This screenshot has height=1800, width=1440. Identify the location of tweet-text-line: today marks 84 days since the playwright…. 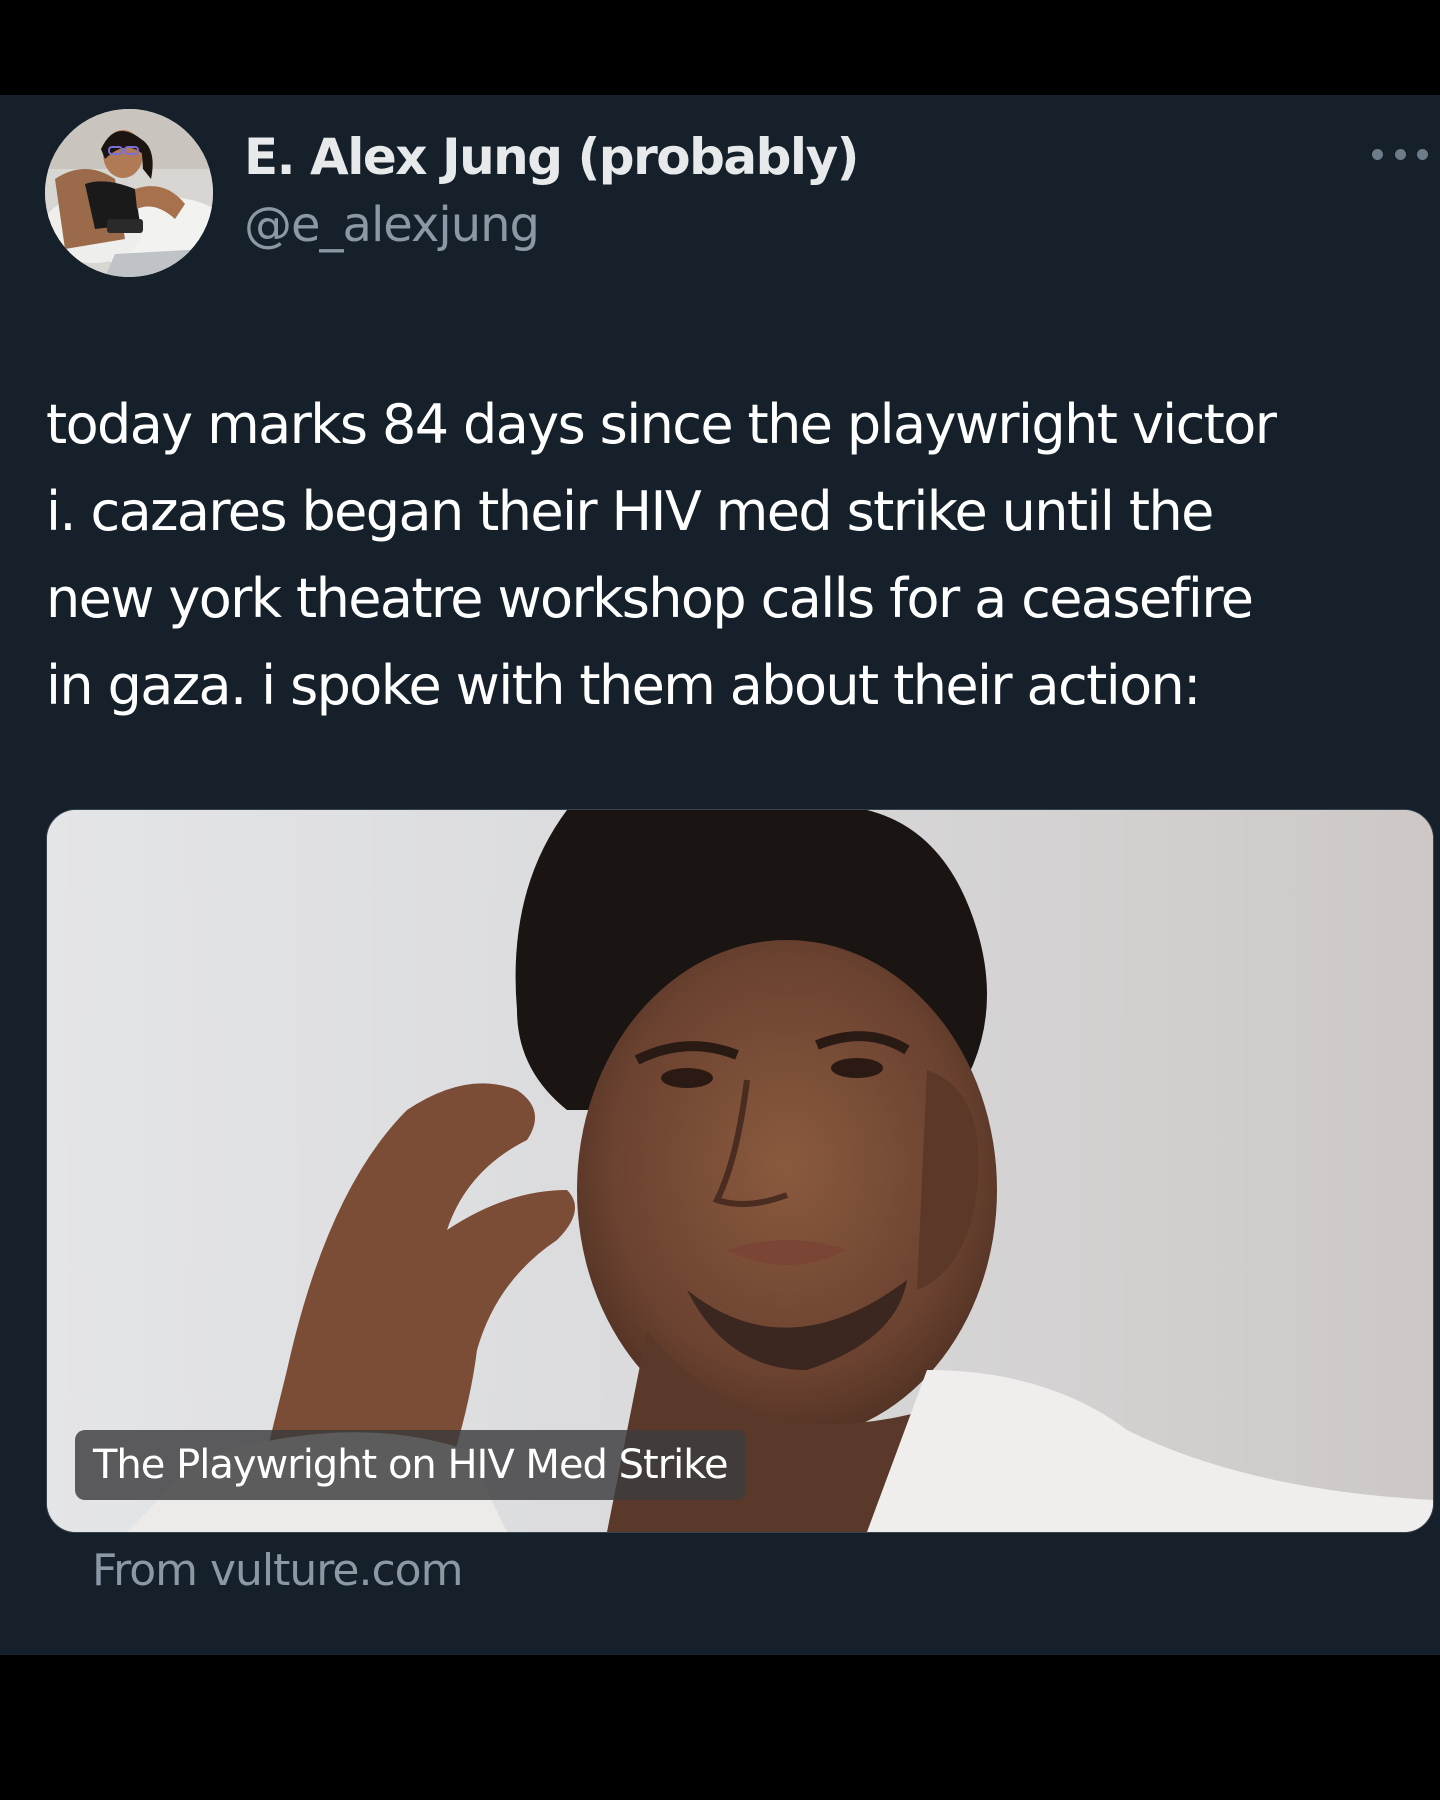
(661, 424).